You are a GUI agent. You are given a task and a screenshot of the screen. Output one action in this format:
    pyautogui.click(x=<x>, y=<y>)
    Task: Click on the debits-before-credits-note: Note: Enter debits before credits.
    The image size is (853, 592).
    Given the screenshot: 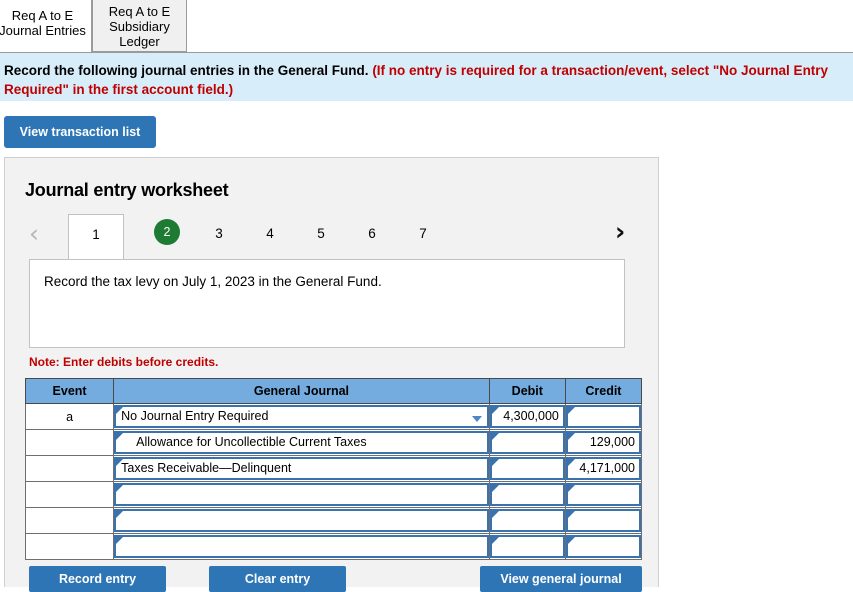 What is the action you would take?
    pyautogui.click(x=124, y=362)
    